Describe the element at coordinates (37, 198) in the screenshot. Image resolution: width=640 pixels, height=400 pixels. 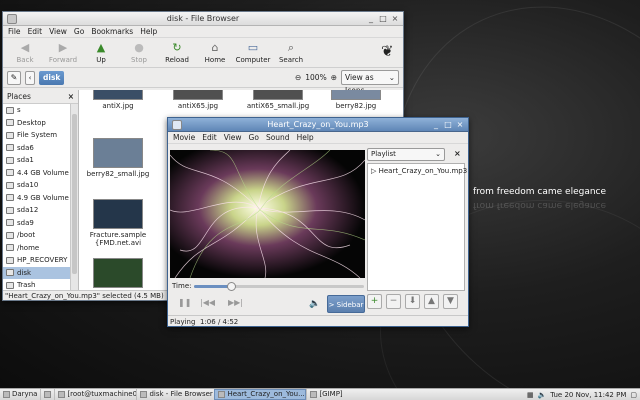
I see `sidebar-item: 4.9 GB Volume` at that location.